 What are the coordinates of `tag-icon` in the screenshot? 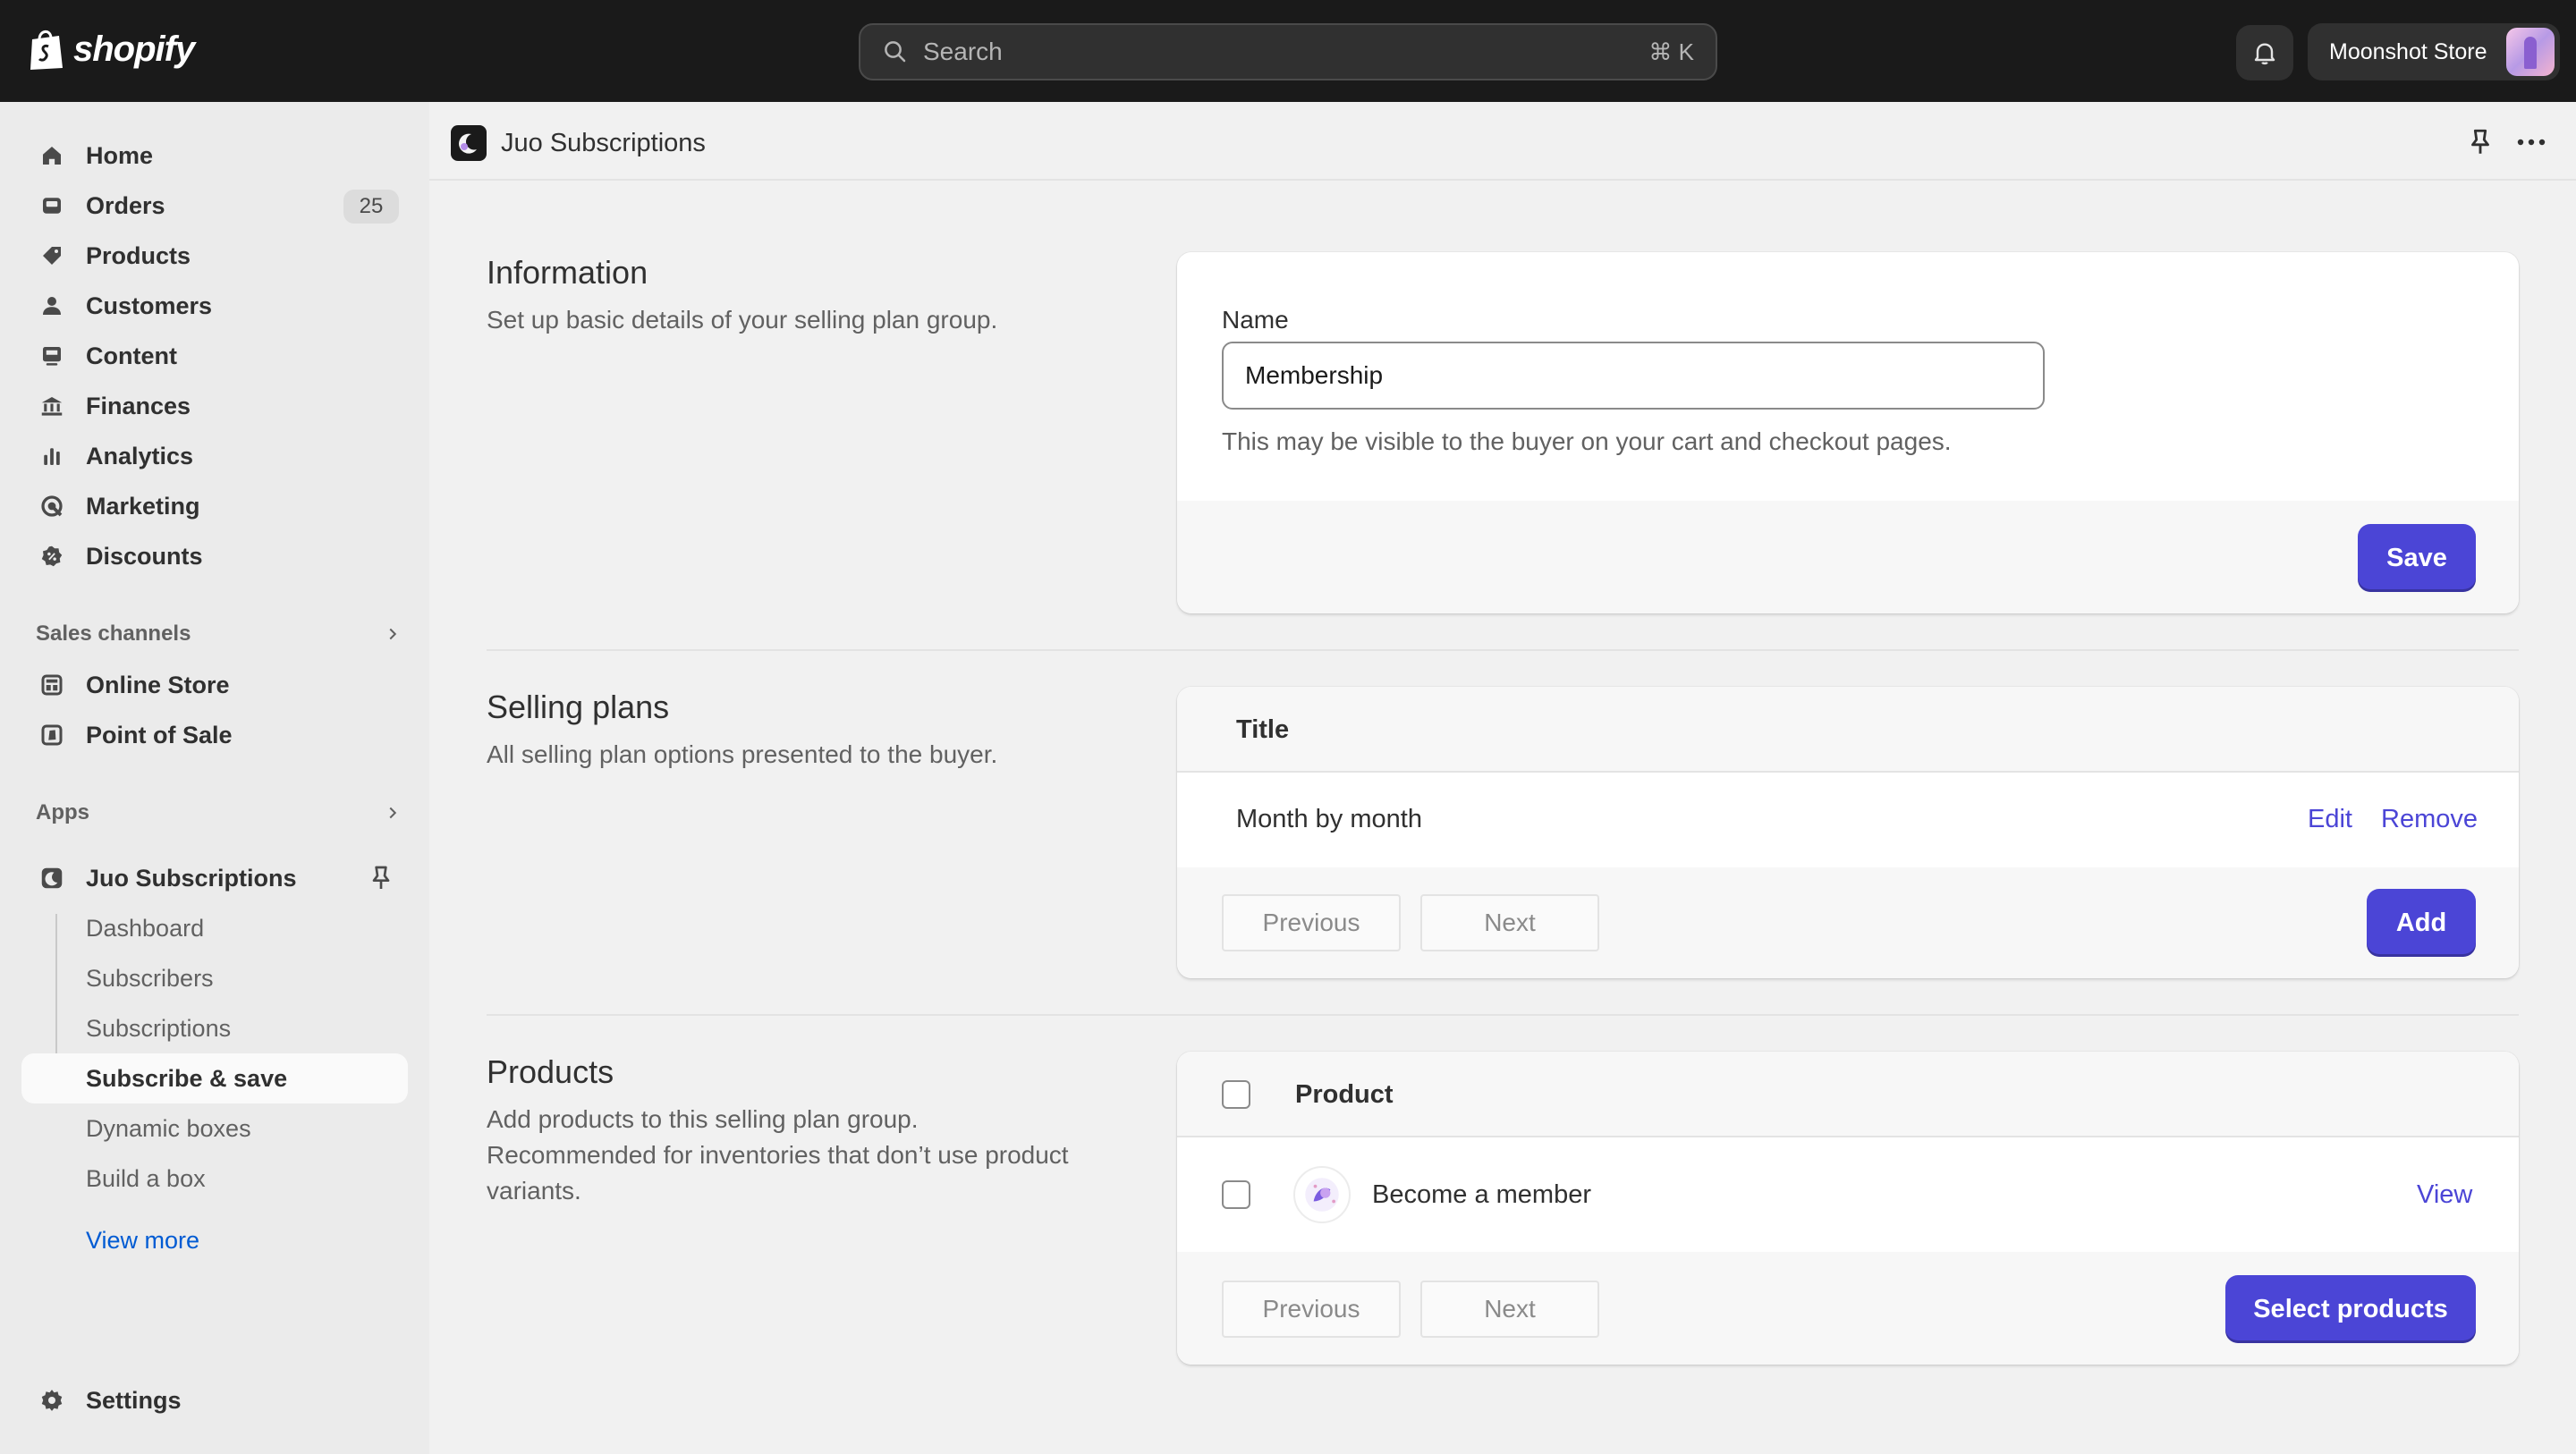 It's located at (52, 256).